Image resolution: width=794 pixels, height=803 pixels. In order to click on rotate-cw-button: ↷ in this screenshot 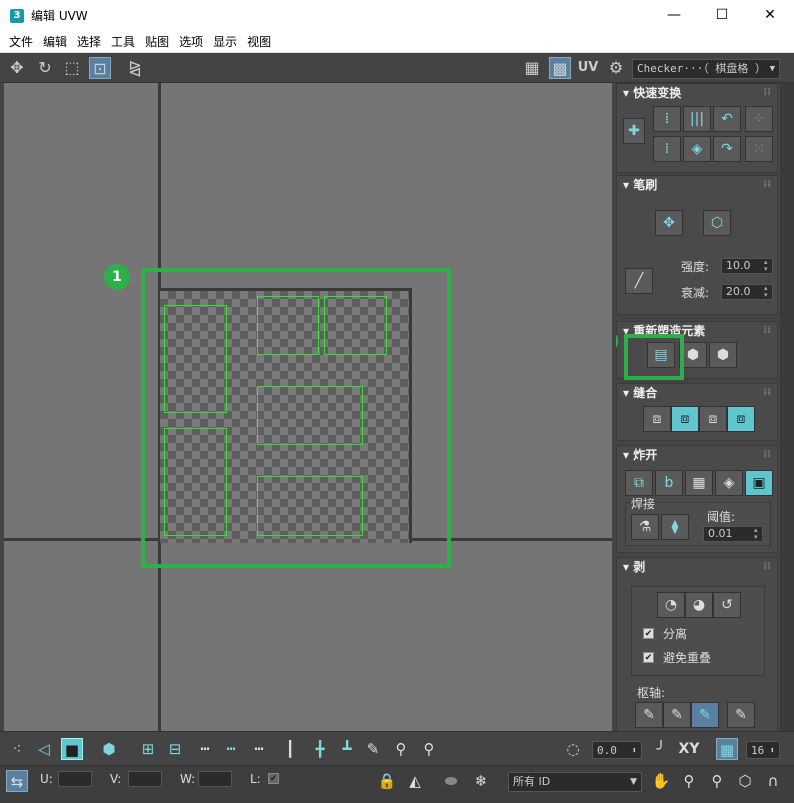, I will do `click(727, 149)`.